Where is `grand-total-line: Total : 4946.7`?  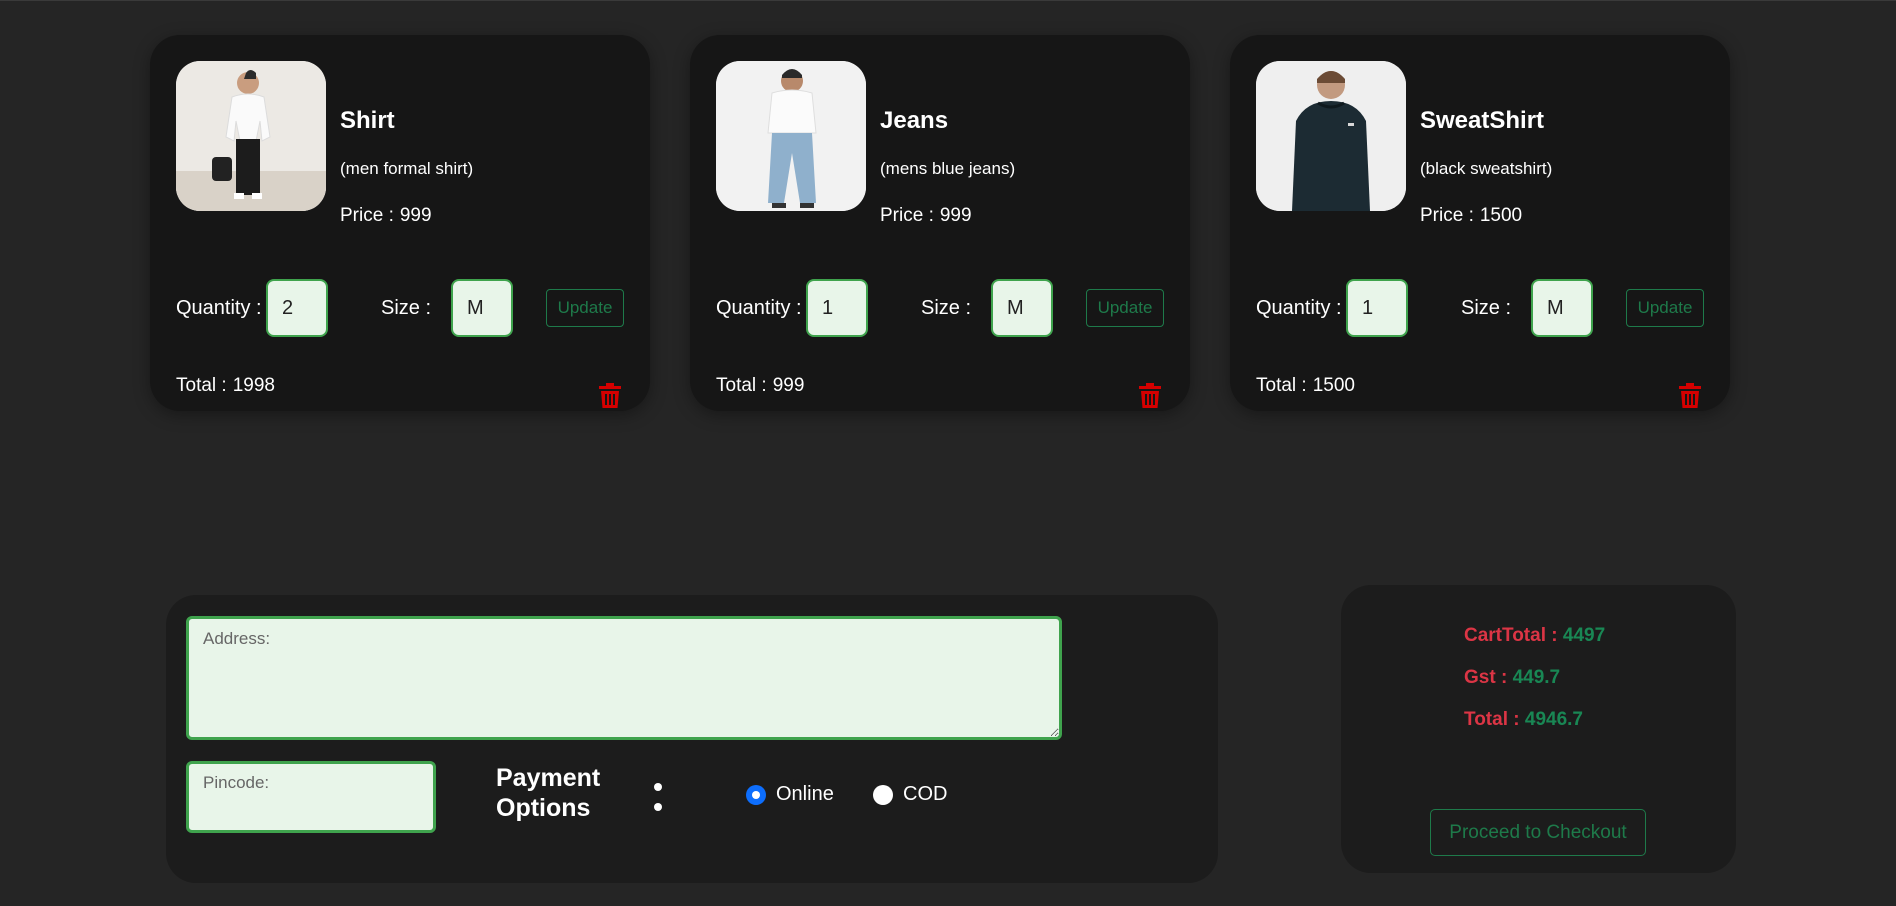 grand-total-line: Total : 4946.7 is located at coordinates (1523, 720).